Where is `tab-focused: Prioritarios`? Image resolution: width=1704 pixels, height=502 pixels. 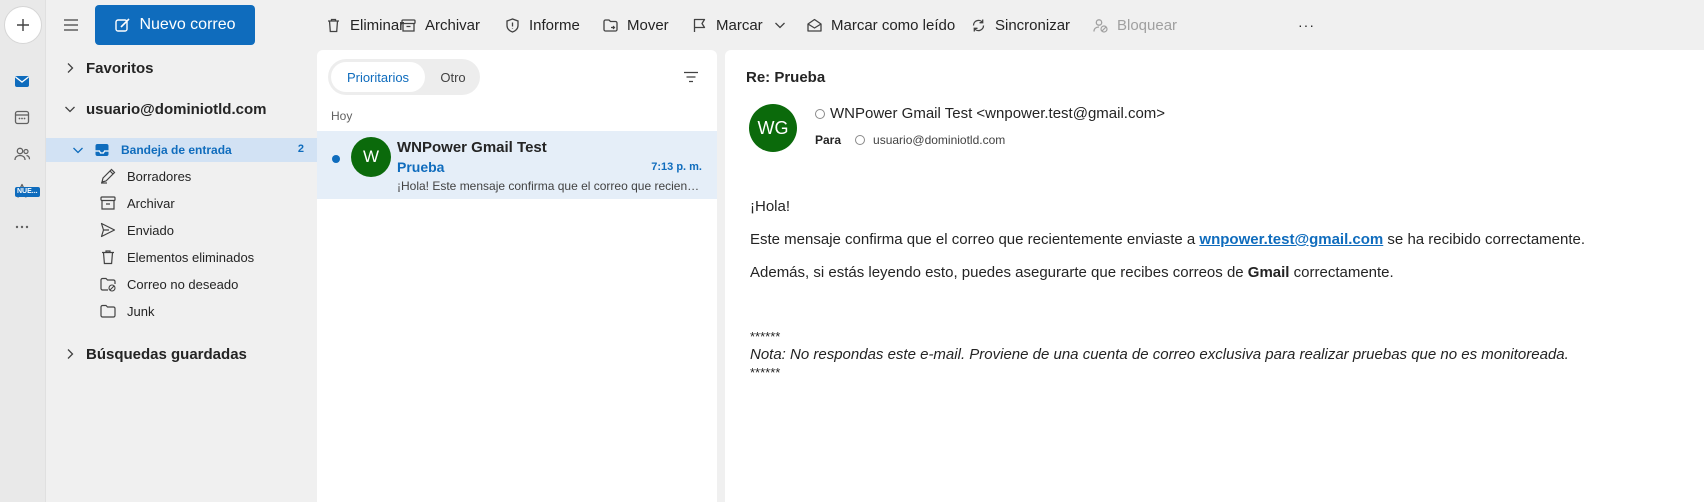
tab-focused: Prioritarios is located at coordinates (378, 77).